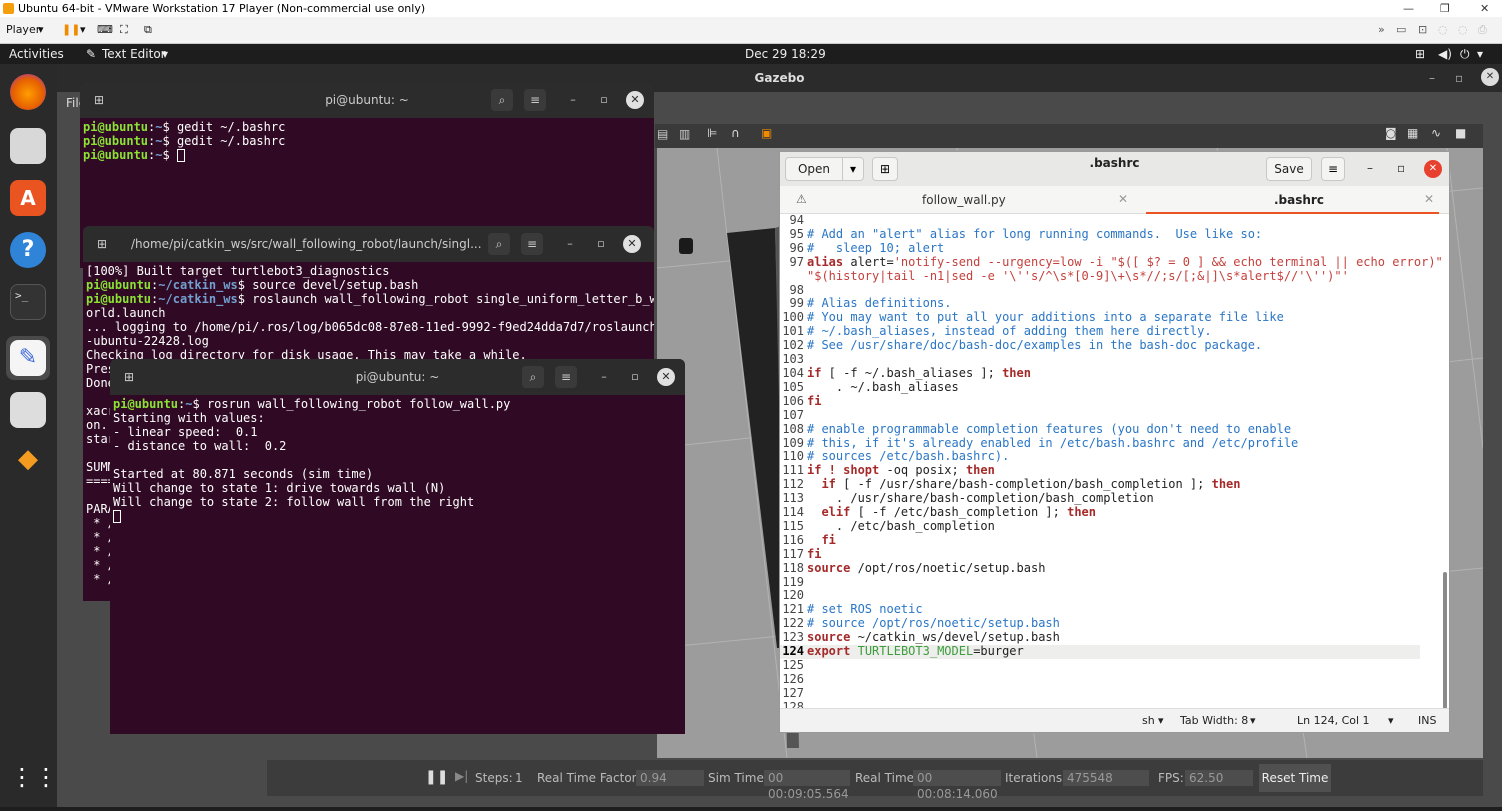 The image size is (1502, 811). I want to click on terminal-icon: >_, so click(28, 302).